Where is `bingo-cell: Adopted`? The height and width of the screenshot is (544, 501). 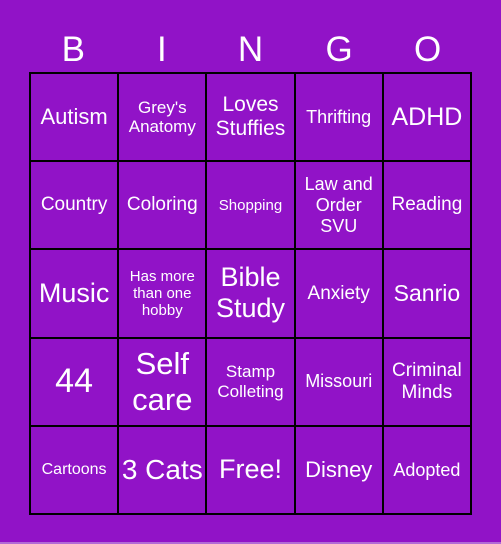
bingo-cell: Adopted is located at coordinates (426, 469).